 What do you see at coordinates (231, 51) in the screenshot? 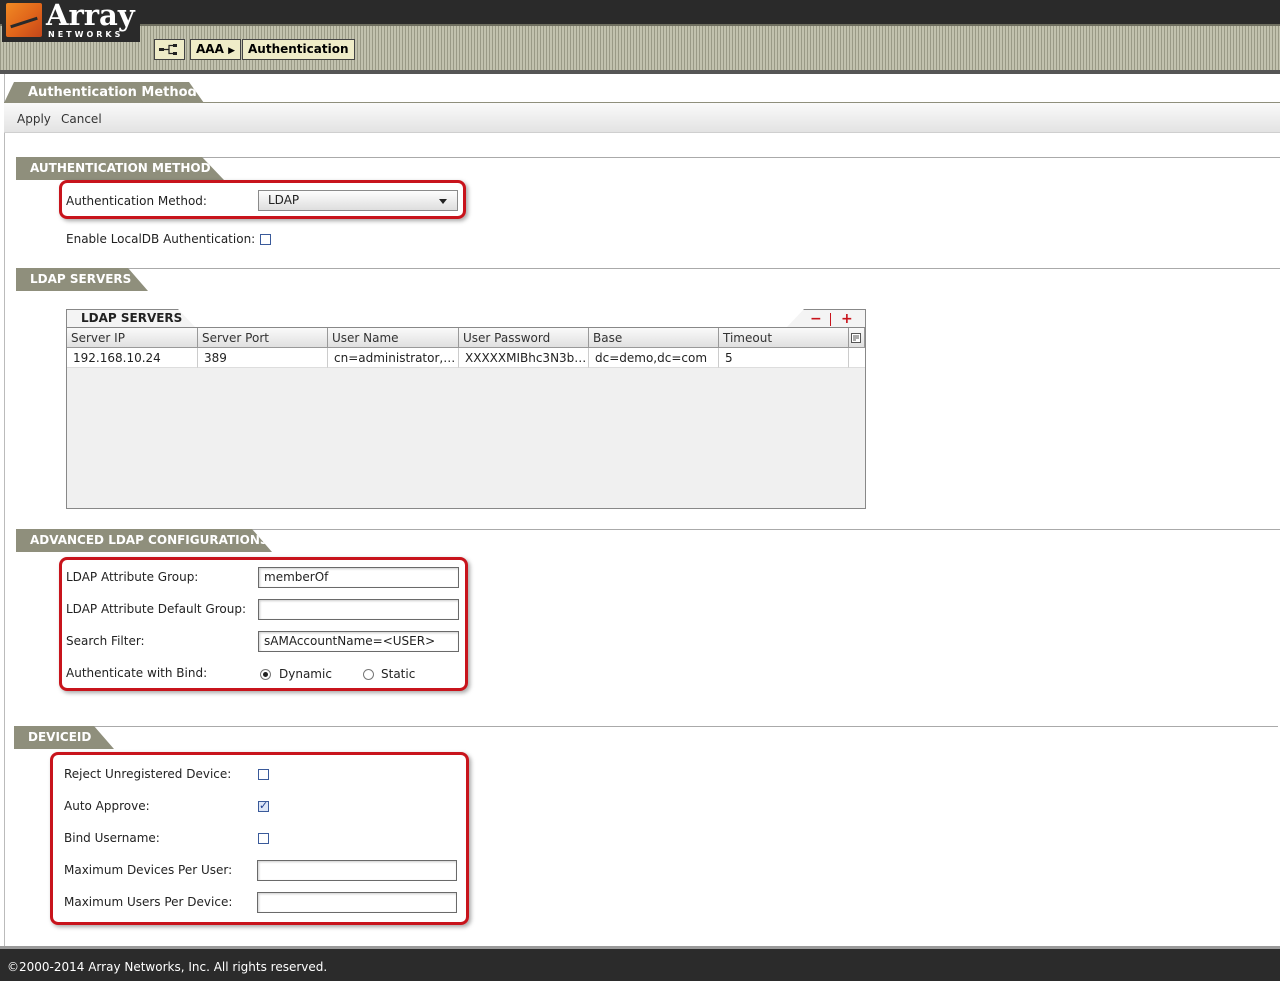
I see `breadcrumb-arrow-icon: ▶` at bounding box center [231, 51].